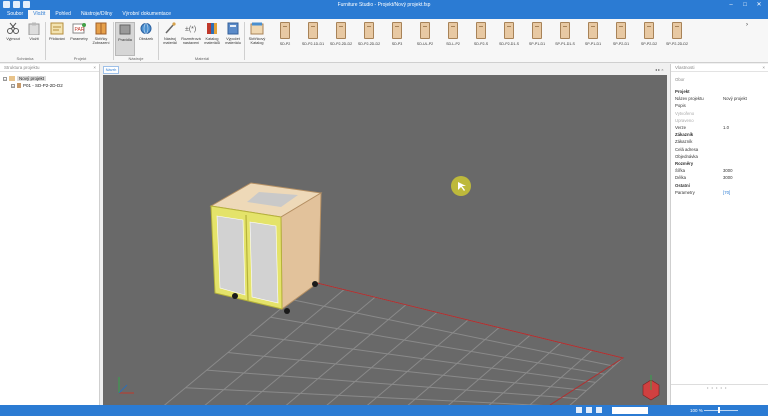 This screenshot has height=416, width=768. I want to click on property-label: Rozměry, so click(684, 163).